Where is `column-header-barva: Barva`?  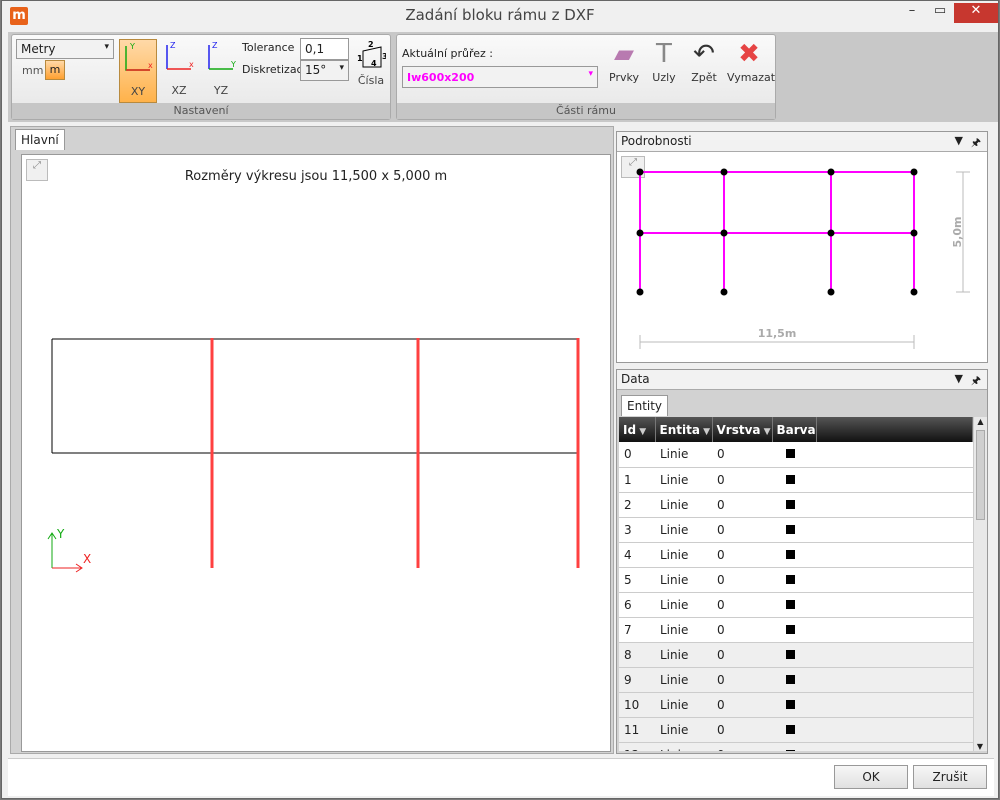
column-header-barva: Barva is located at coordinates (794, 429).